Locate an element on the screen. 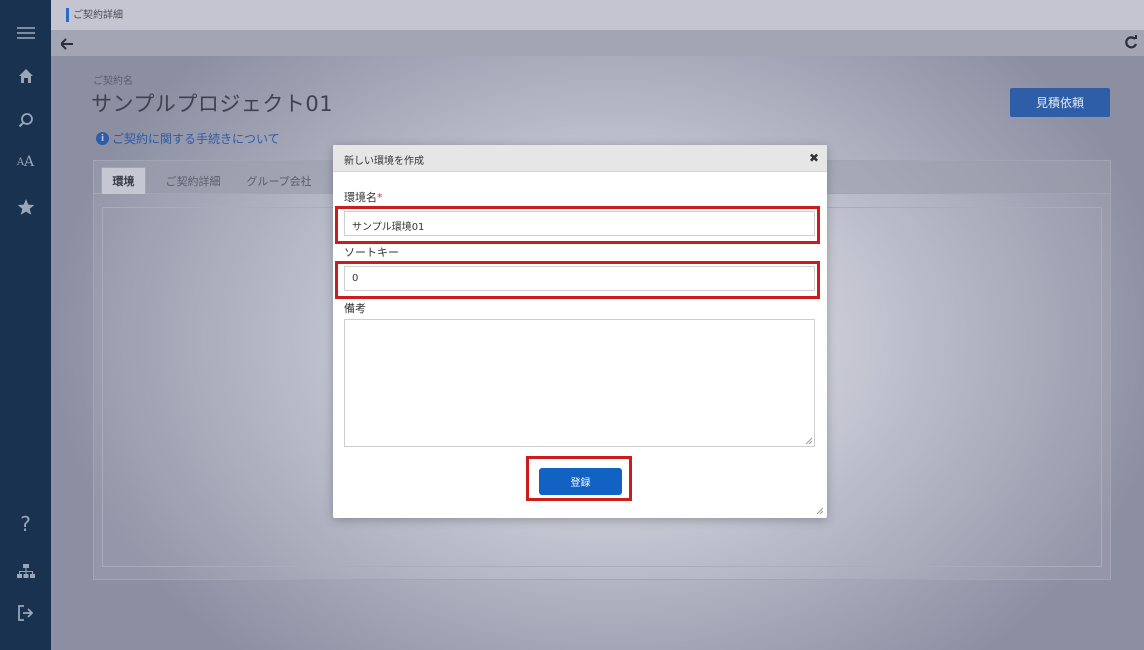  env-name-label: 環境名* is located at coordinates (363, 197).